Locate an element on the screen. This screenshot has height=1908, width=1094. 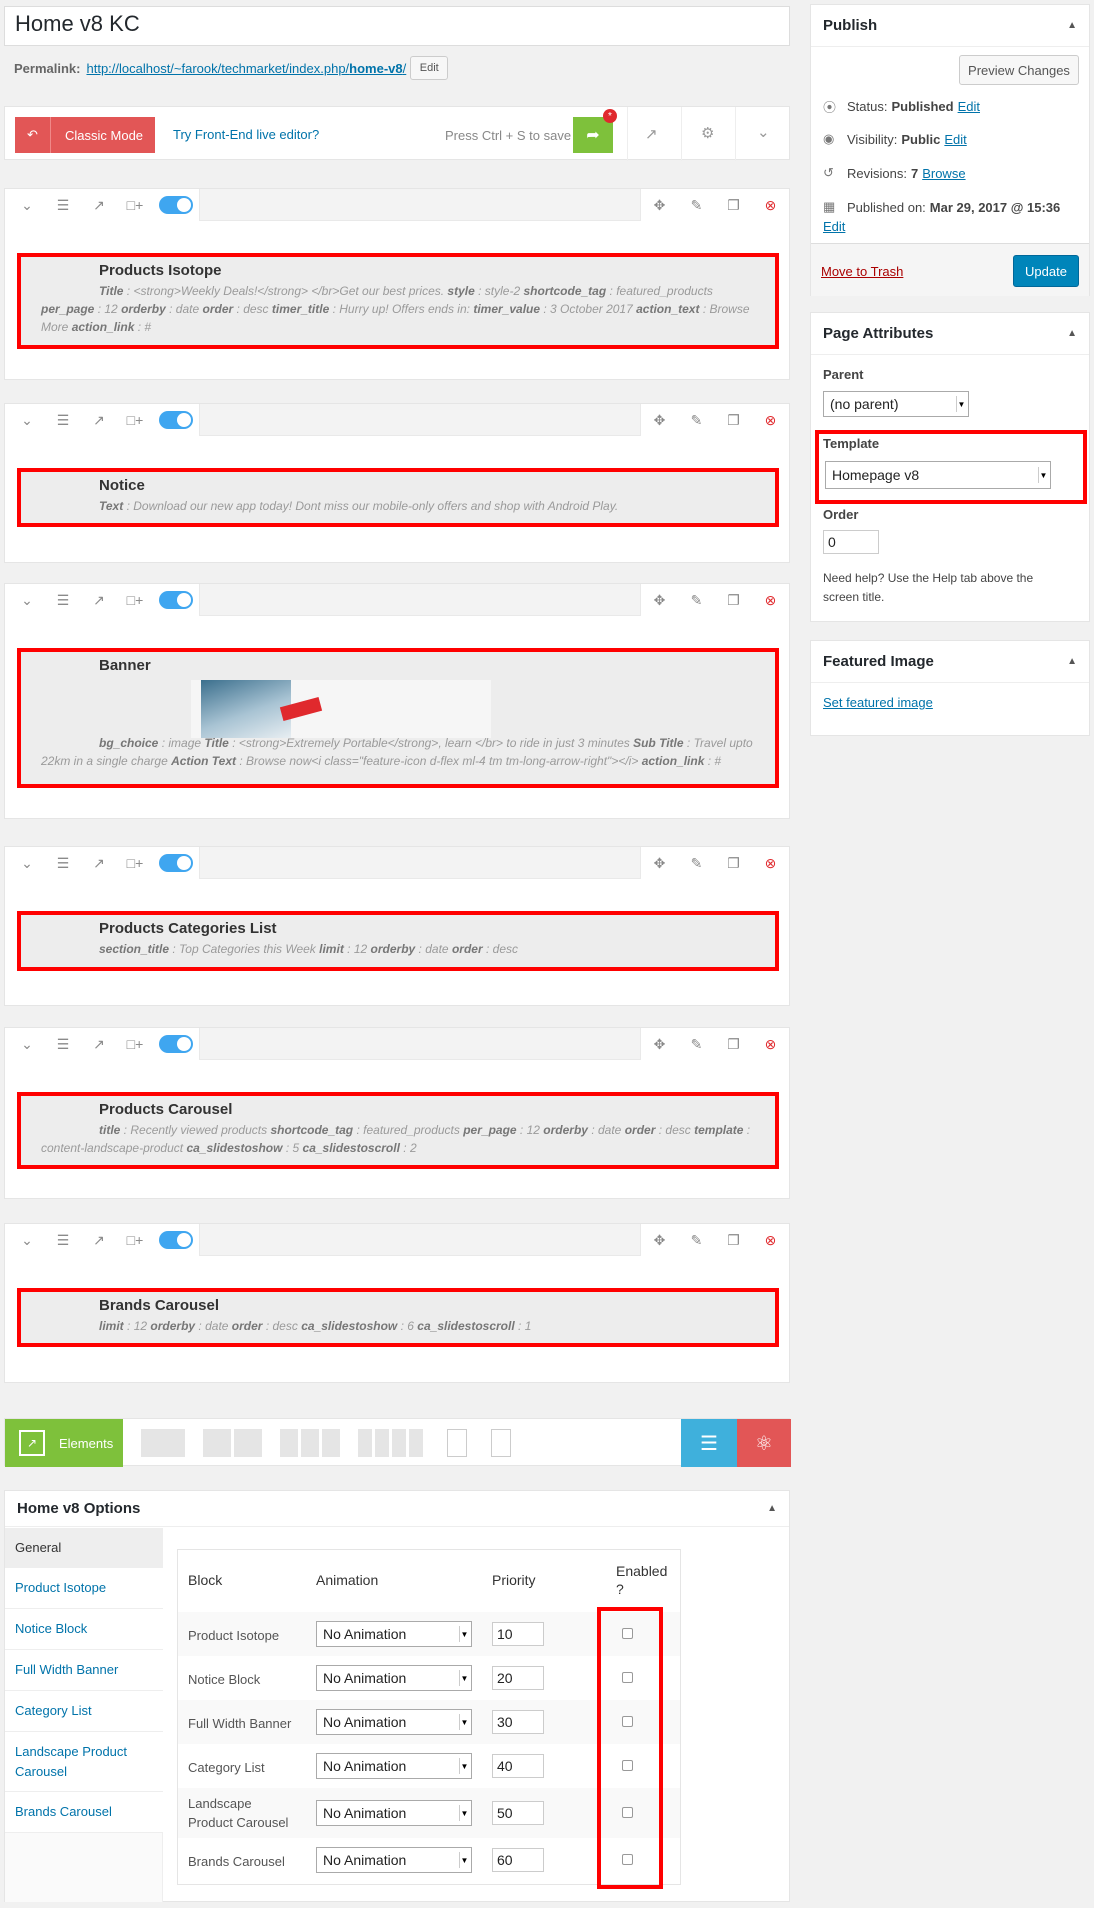
featured-image-header: Featured Image ▲ is located at coordinates (950, 662).